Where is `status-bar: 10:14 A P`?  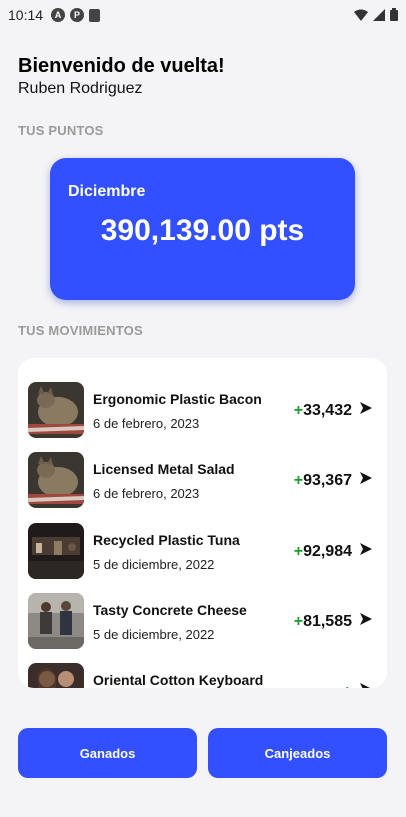 status-bar: 10:14 A P is located at coordinates (203, 15).